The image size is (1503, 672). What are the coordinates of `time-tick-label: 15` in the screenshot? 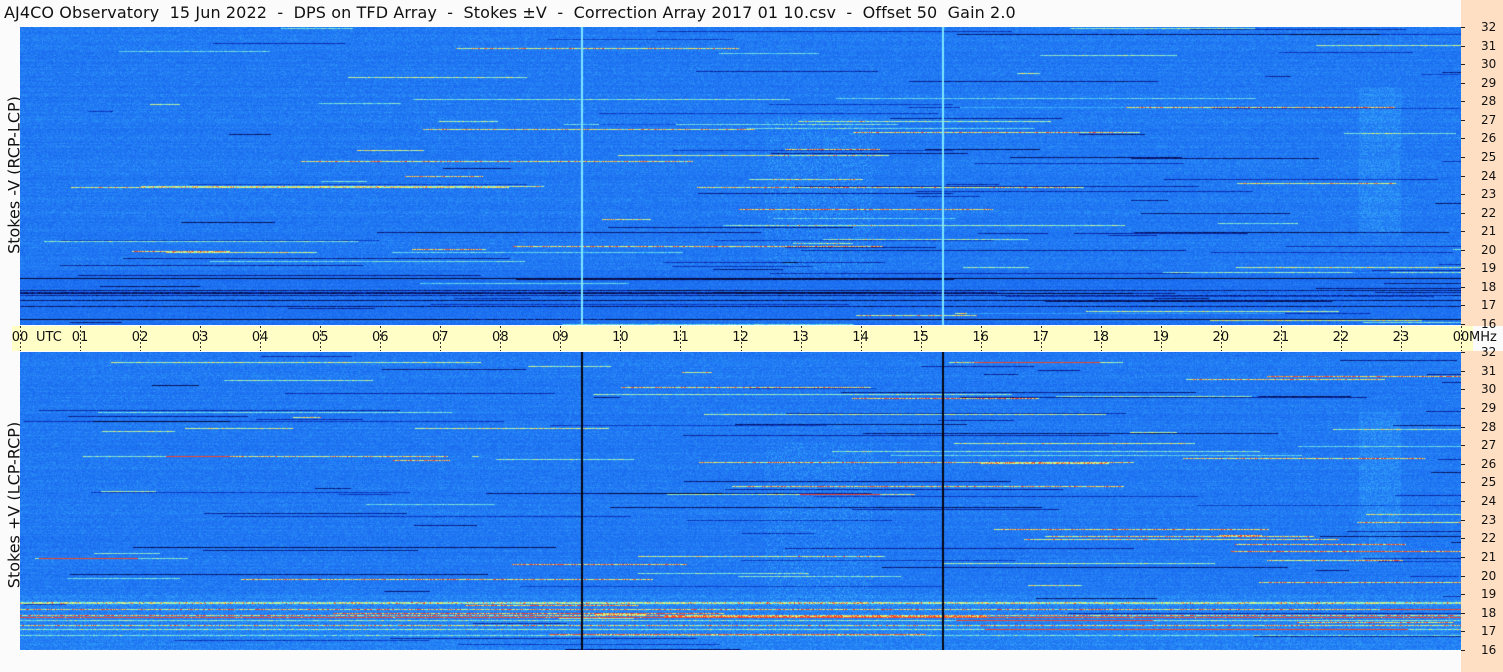 It's located at (920, 337).